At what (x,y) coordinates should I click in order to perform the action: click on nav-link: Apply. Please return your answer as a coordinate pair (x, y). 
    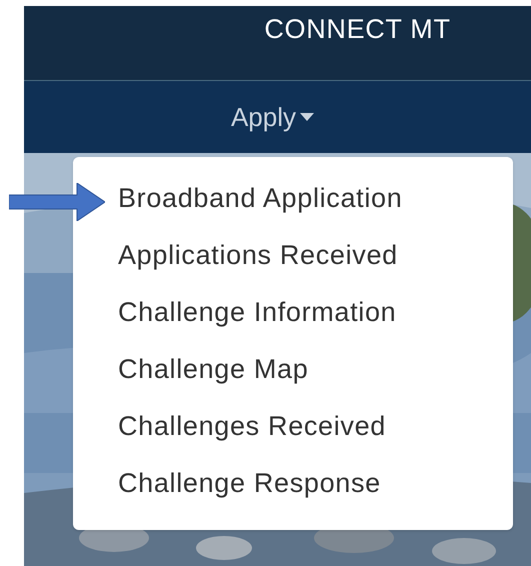
    Looking at the image, I should click on (272, 117).